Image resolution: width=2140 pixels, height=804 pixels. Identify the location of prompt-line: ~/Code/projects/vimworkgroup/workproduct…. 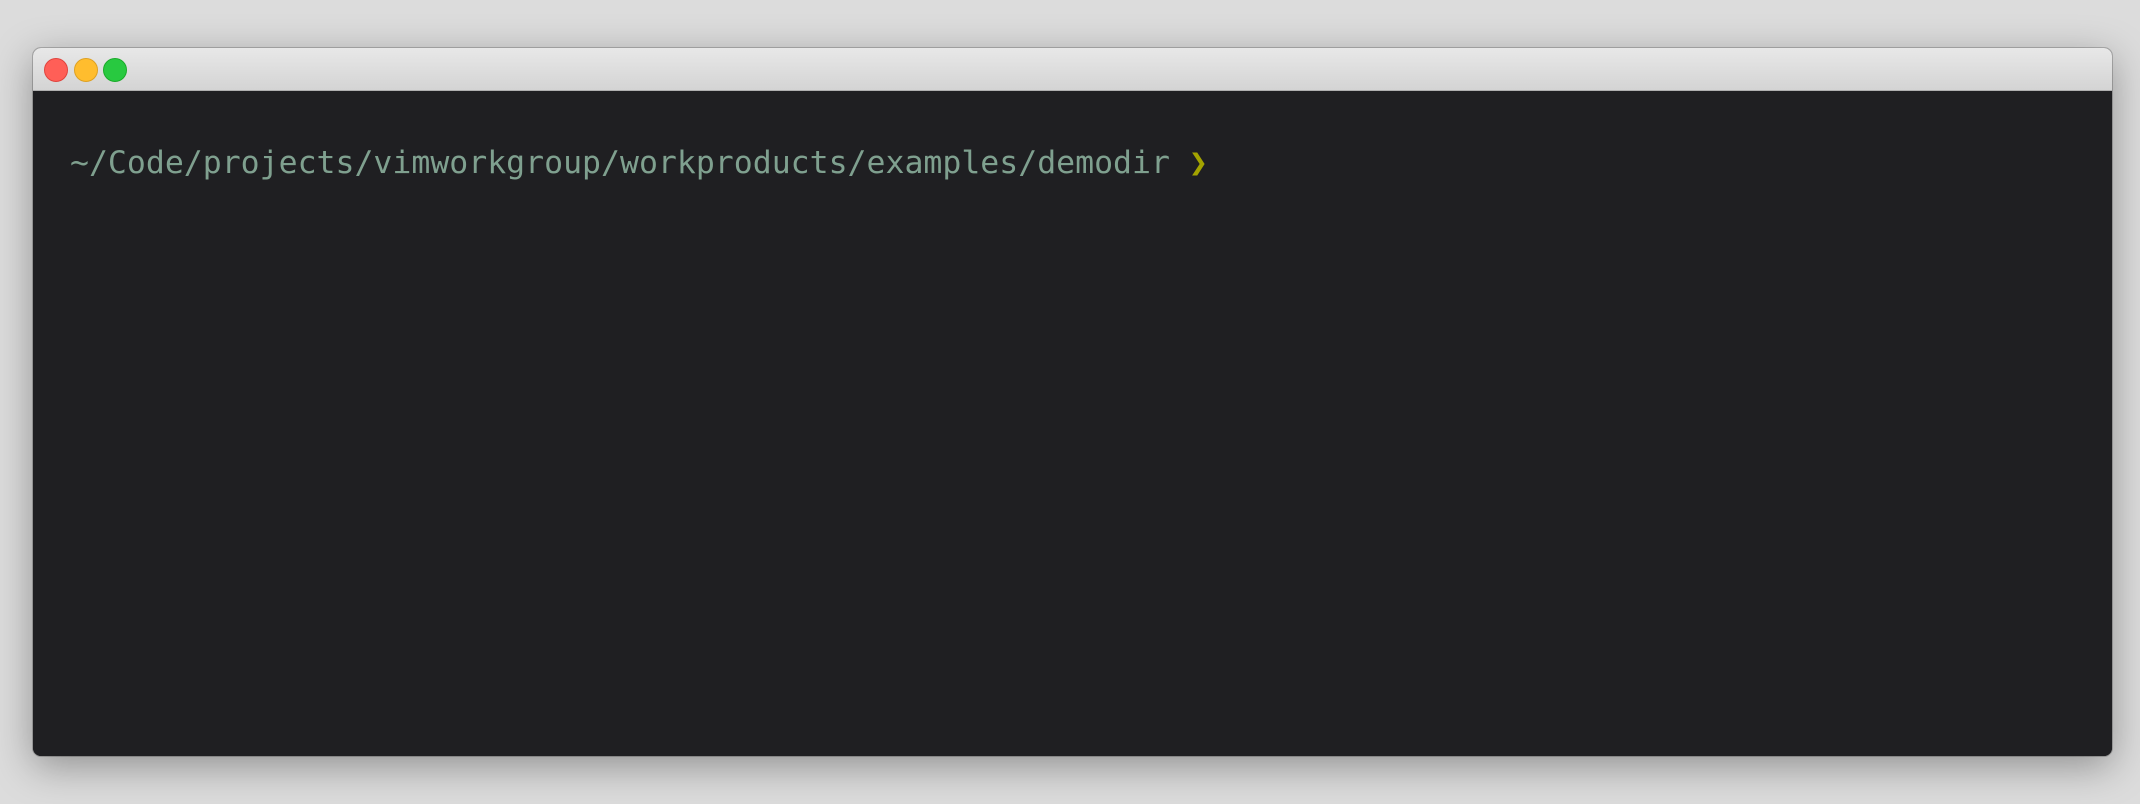
(639, 163).